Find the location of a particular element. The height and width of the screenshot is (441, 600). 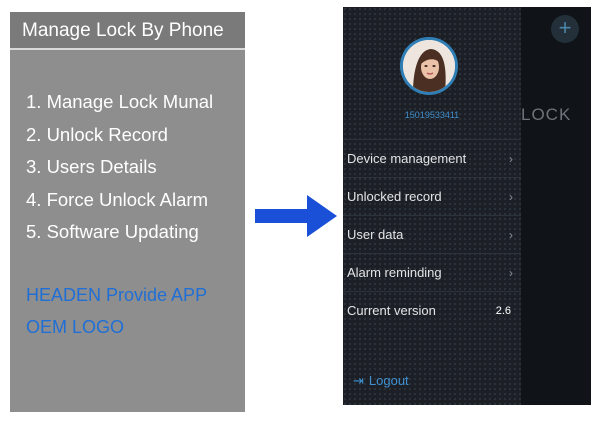

logout-label: Logout is located at coordinates (388, 380).